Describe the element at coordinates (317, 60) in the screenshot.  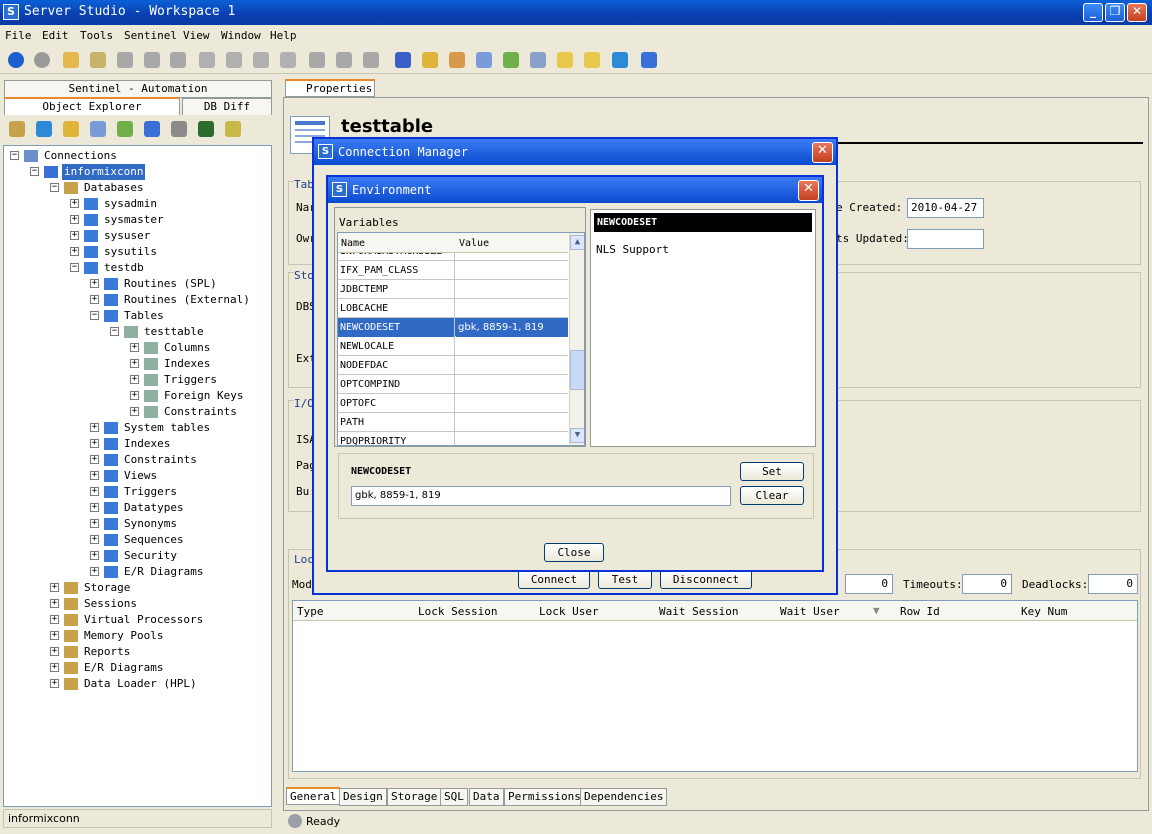
I see `tool-a-icon` at that location.